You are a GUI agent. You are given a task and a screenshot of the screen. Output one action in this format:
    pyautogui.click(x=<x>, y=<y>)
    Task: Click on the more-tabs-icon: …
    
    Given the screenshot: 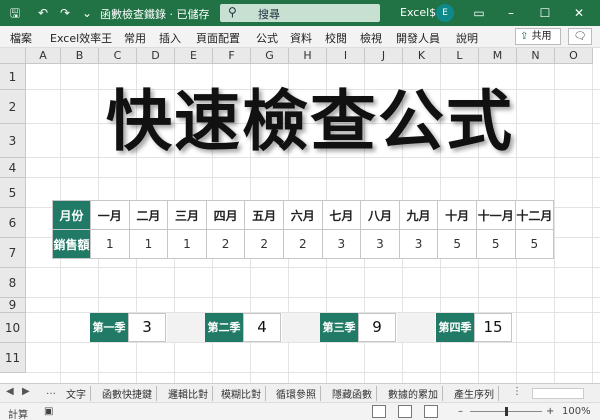 What is the action you would take?
    pyautogui.click(x=51, y=391)
    